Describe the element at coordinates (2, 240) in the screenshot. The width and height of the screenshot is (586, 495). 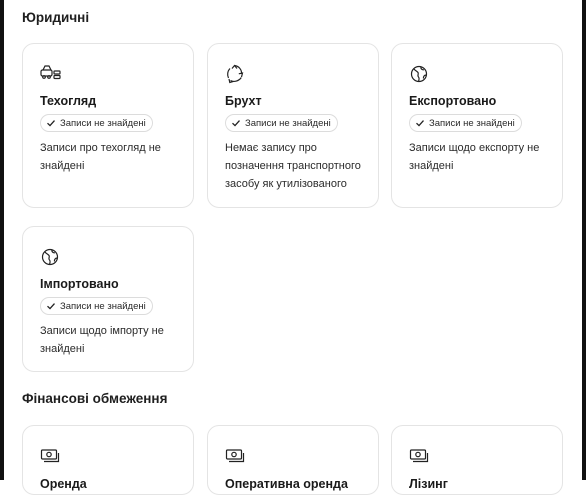
I see `window-frame-left` at that location.